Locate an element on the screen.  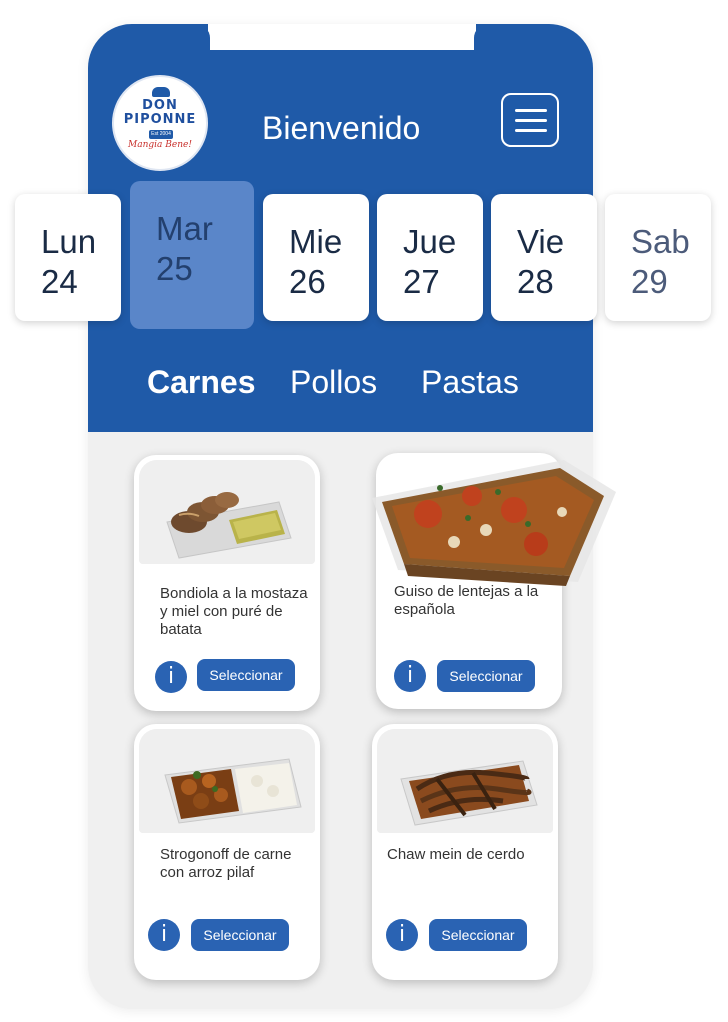
day-name: Mar is located at coordinates (184, 228).